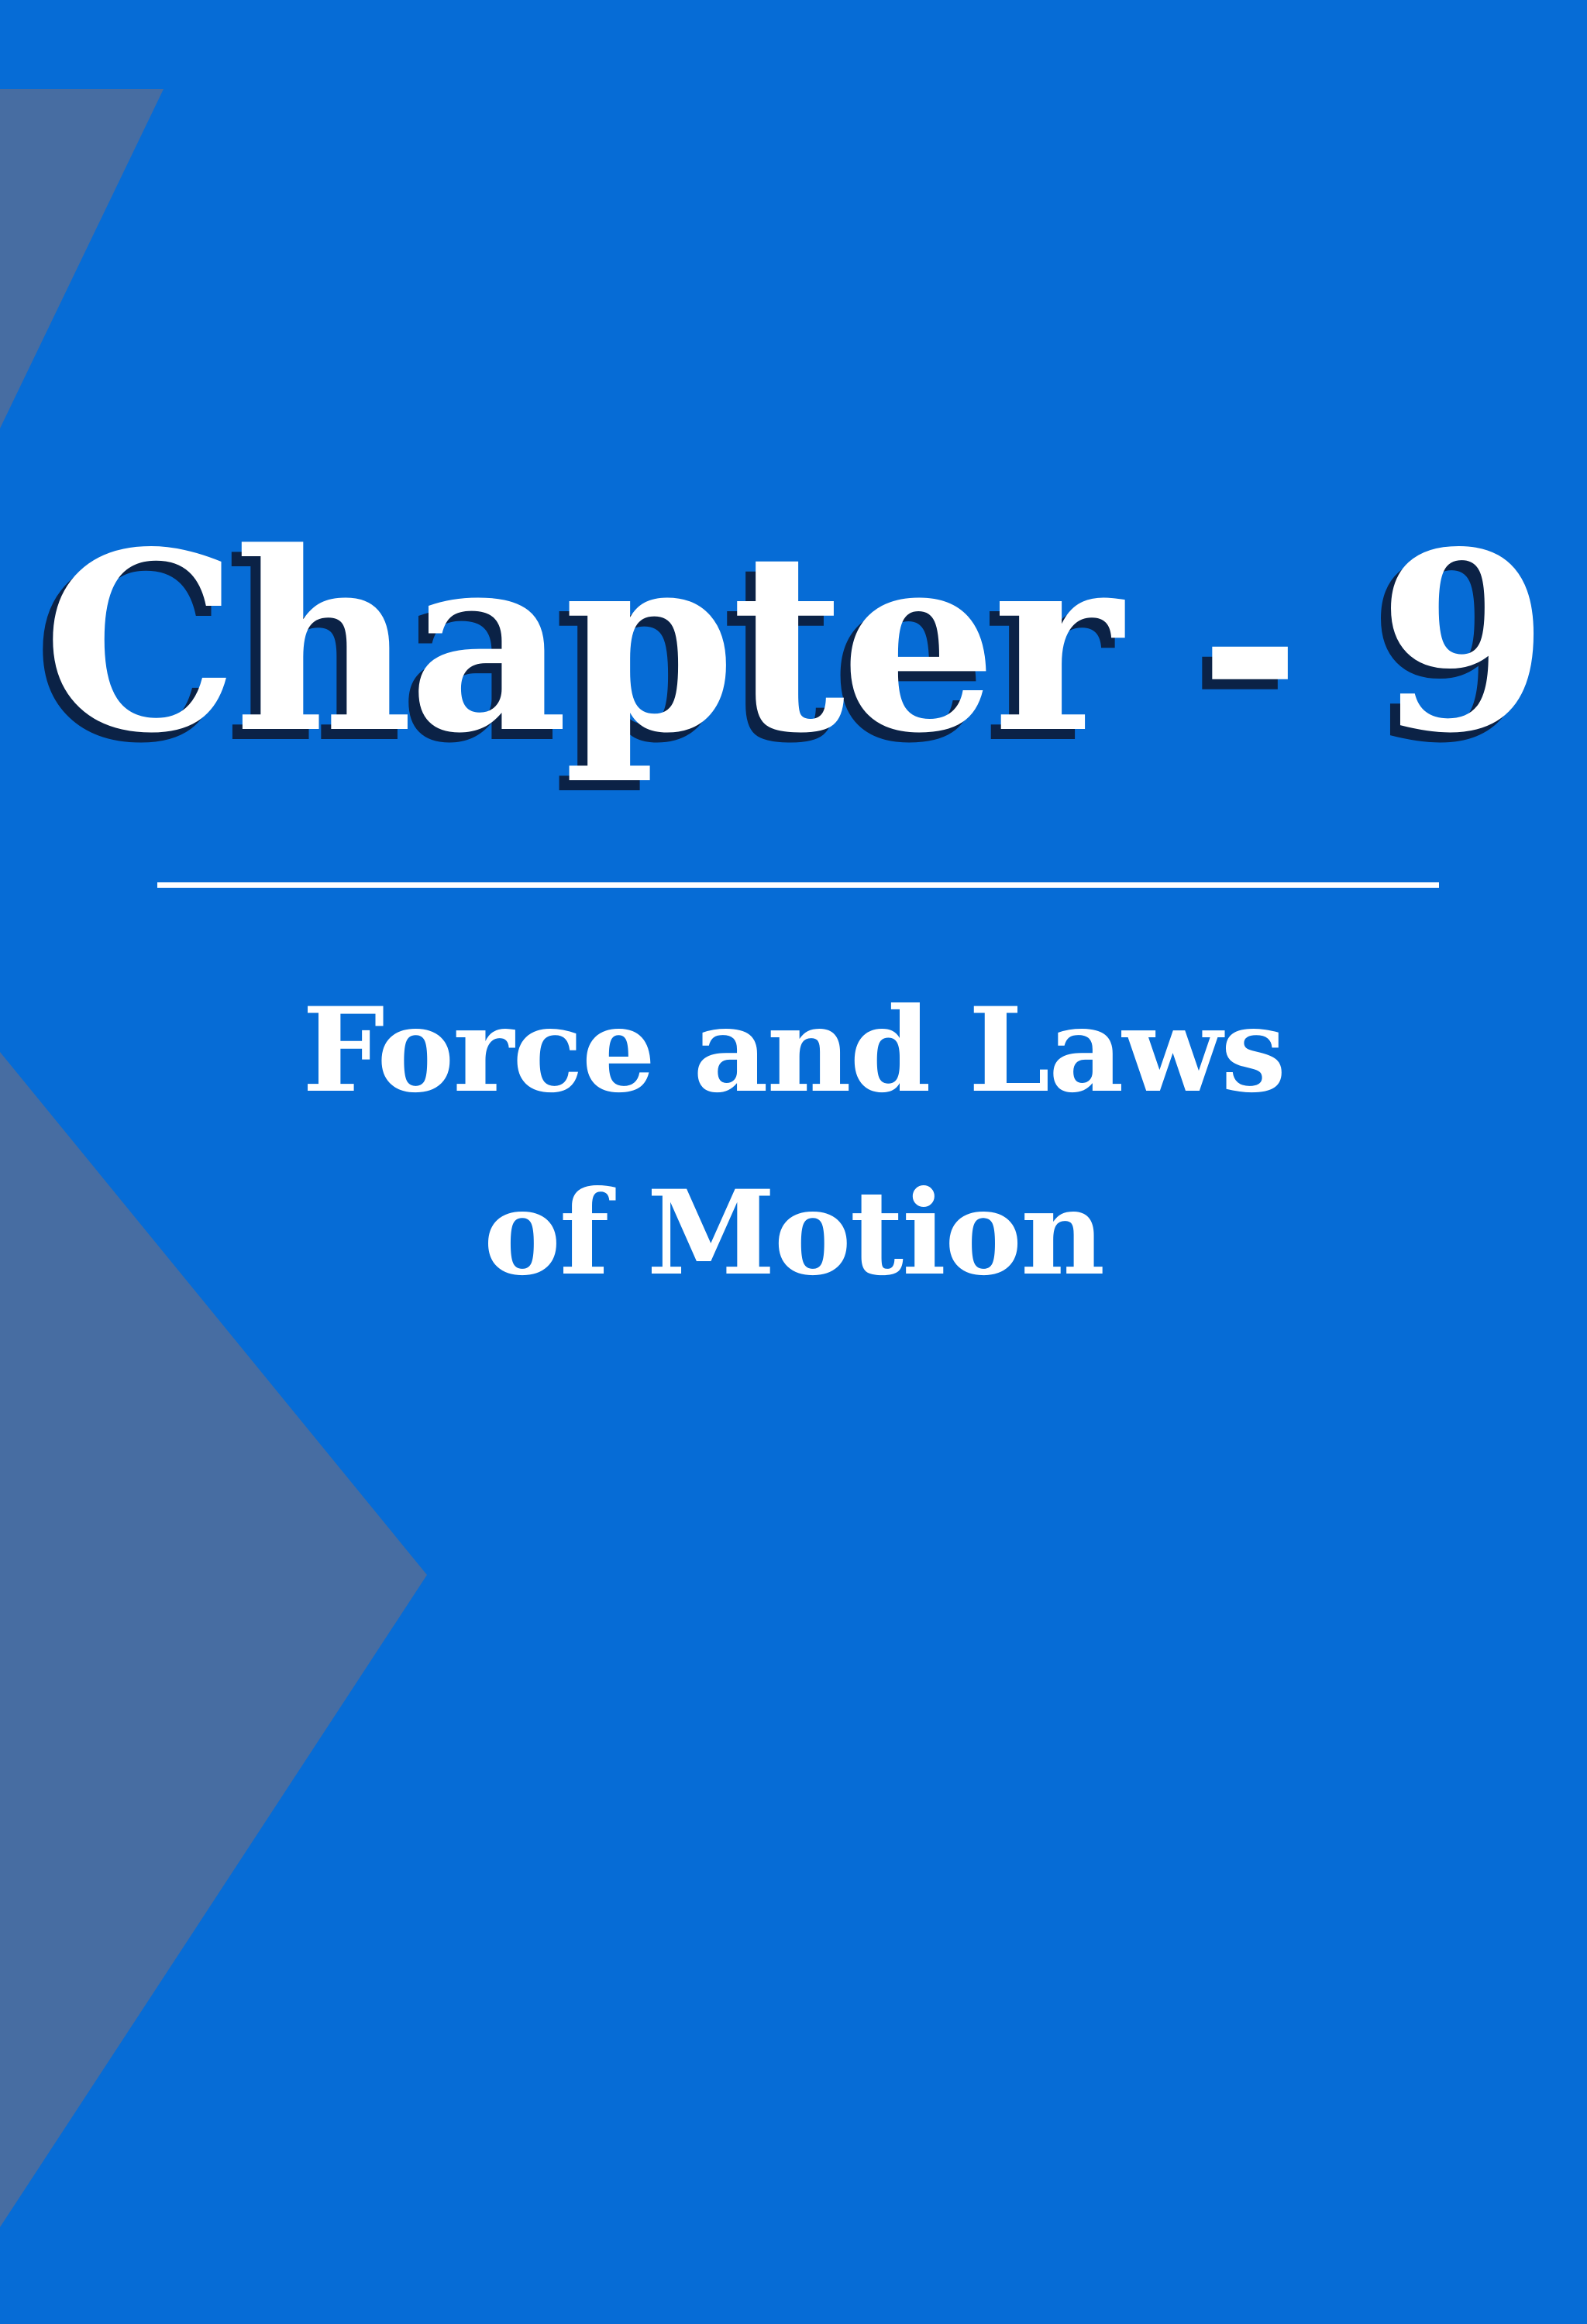  I want to click on chapter-title: Chapter - 9, so click(796, 642).